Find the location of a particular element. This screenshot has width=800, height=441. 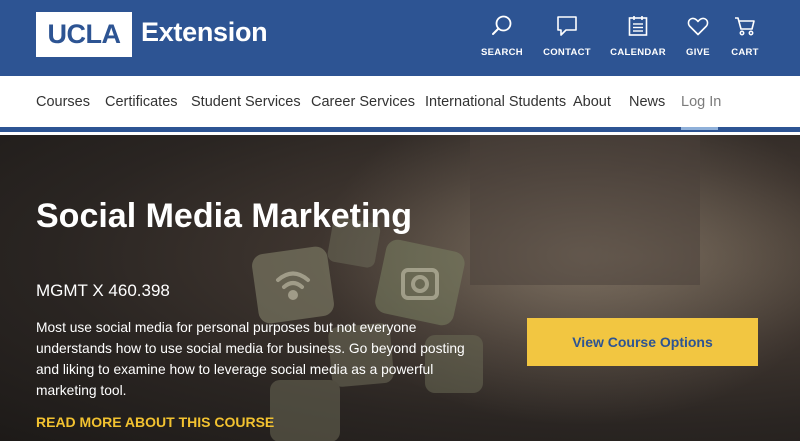

cart-icon is located at coordinates (745, 26).